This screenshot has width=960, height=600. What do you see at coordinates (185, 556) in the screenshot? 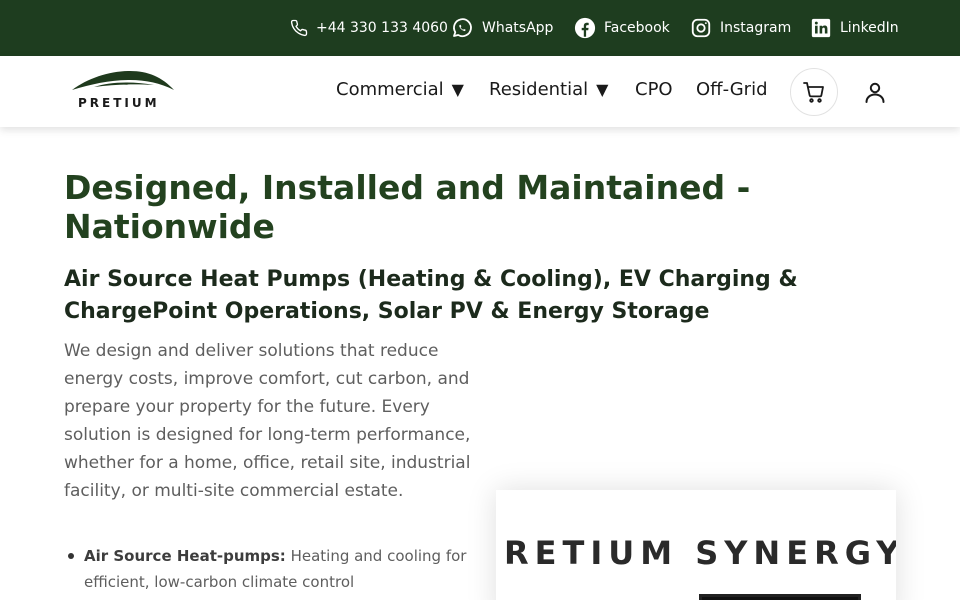
I see `list-item-label: Air Source Heat-pumps:` at bounding box center [185, 556].